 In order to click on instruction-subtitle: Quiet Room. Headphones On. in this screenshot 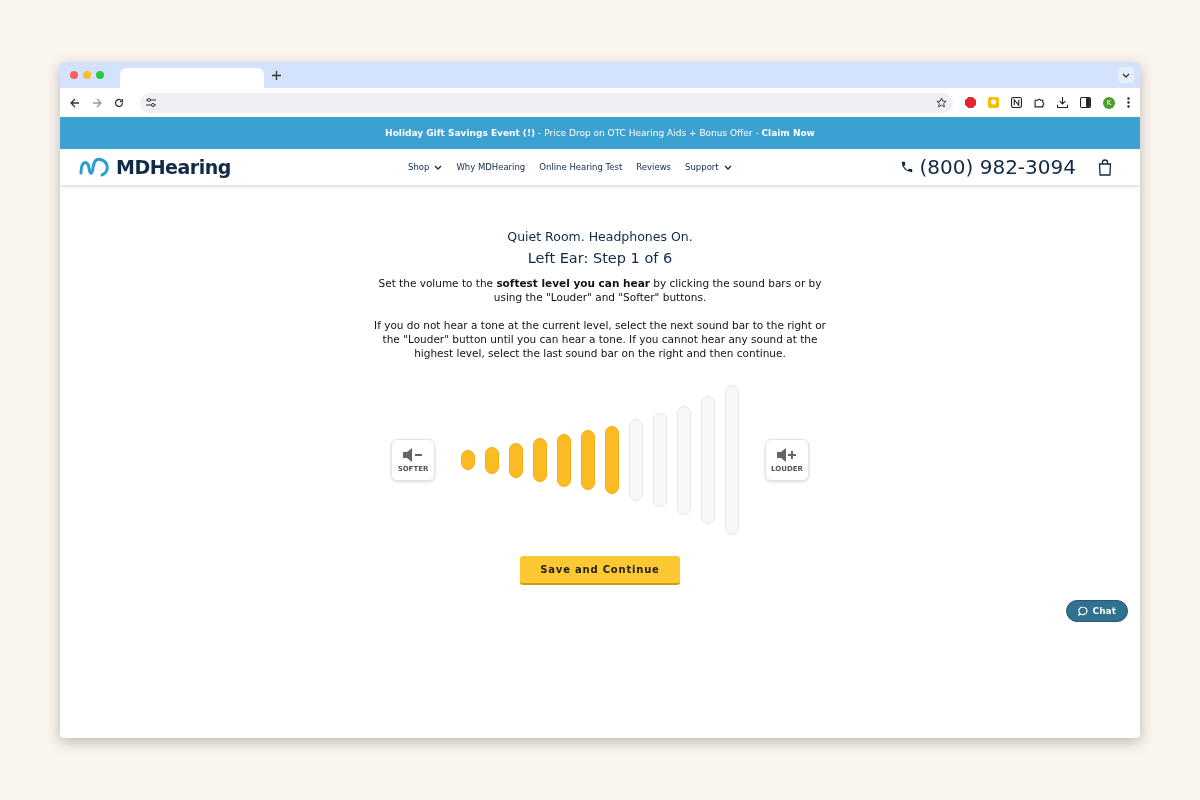, I will do `click(600, 236)`.